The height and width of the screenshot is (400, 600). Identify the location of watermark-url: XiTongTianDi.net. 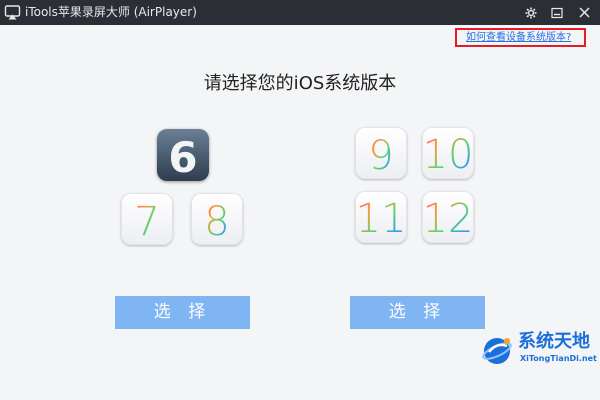
(558, 358).